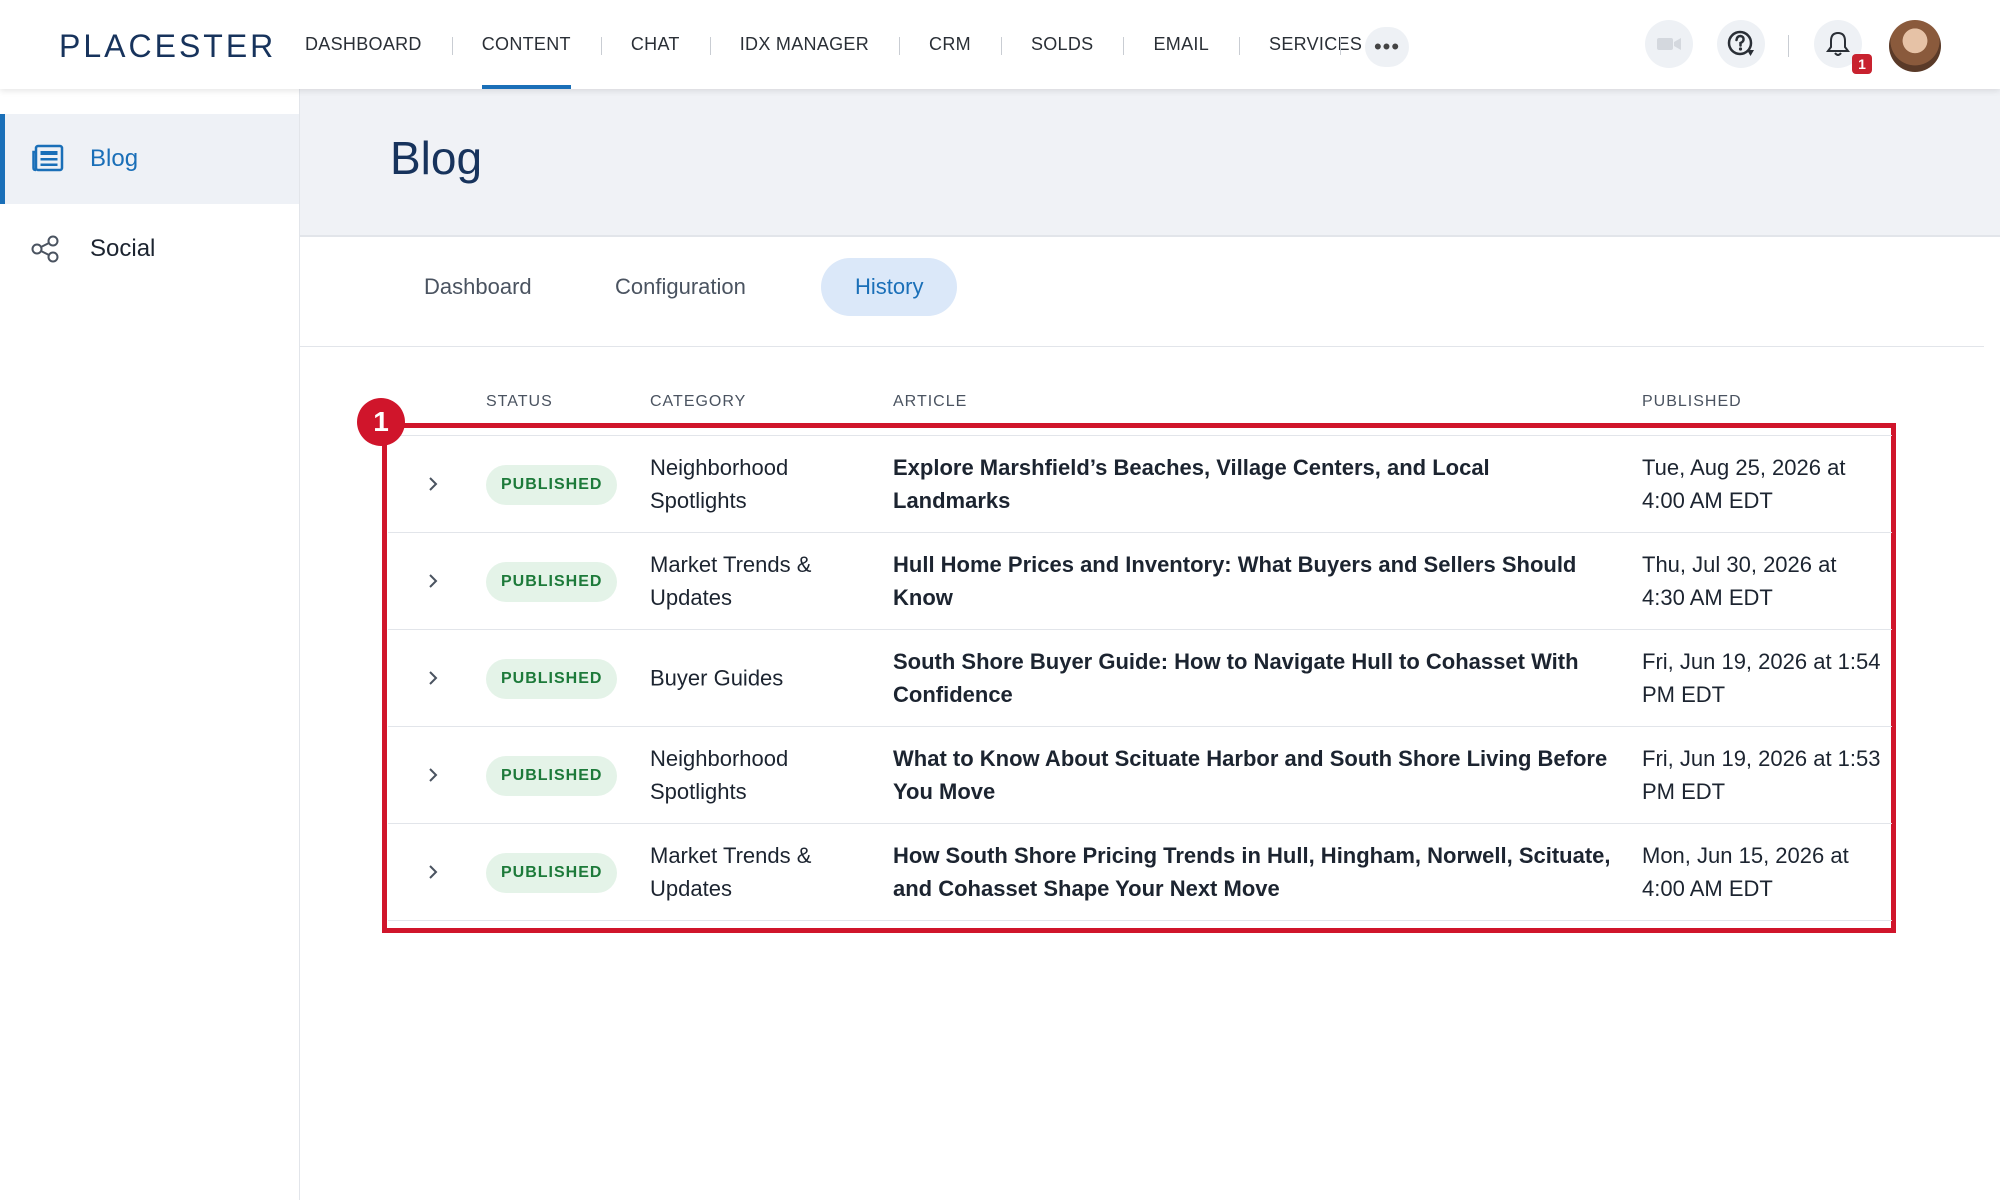 Image resolution: width=2000 pixels, height=1200 pixels. What do you see at coordinates (123, 248) in the screenshot?
I see `sidebar-item-label: Social` at bounding box center [123, 248].